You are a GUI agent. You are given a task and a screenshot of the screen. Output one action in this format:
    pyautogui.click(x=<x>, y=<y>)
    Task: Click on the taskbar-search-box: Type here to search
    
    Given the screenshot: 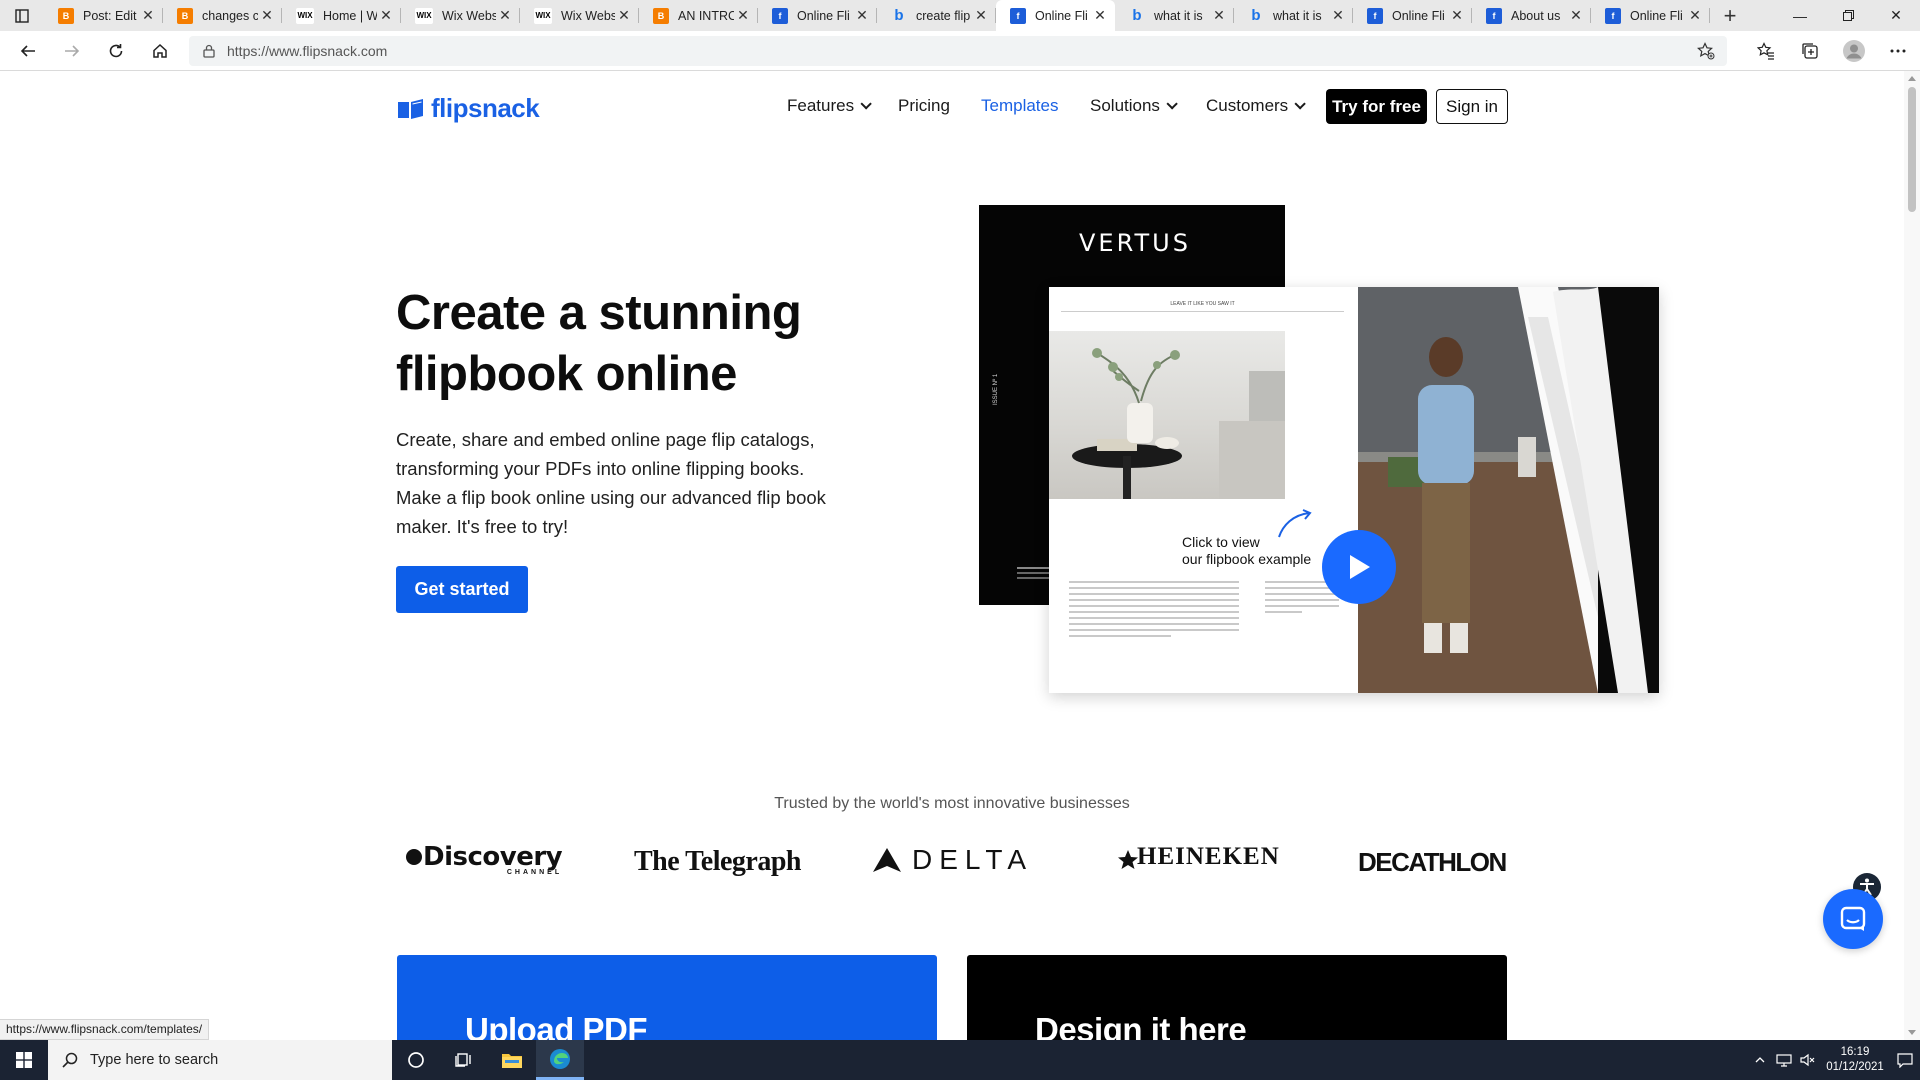 What is the action you would take?
    pyautogui.click(x=220, y=1060)
    